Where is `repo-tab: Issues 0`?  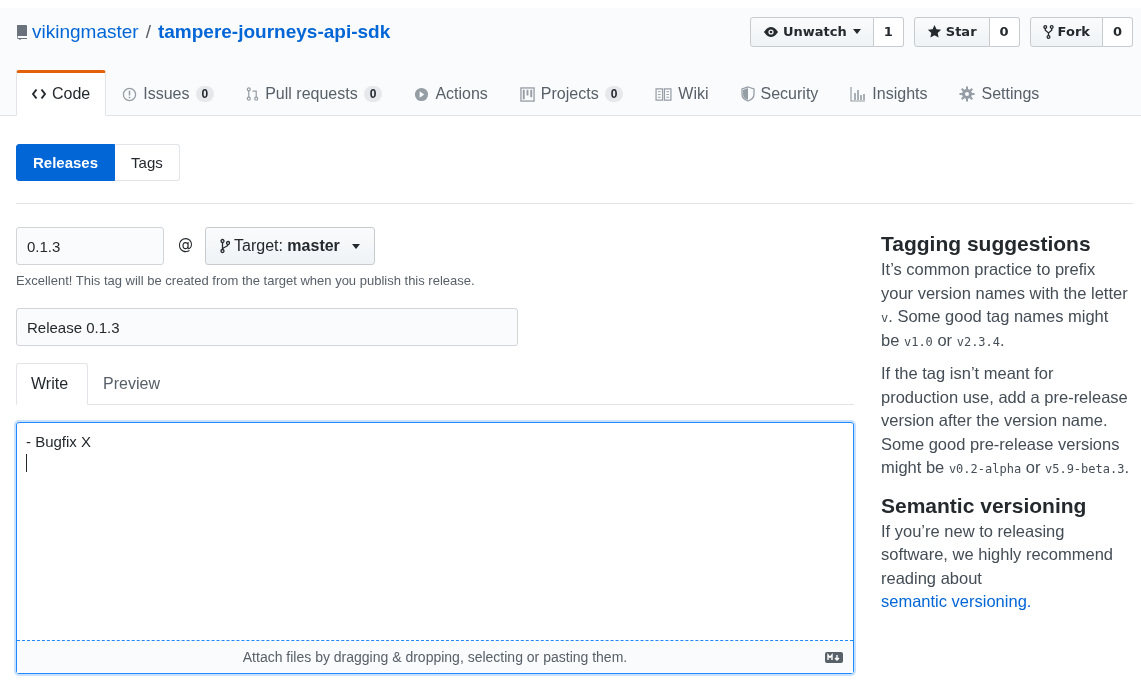 repo-tab: Issues 0 is located at coordinates (168, 93).